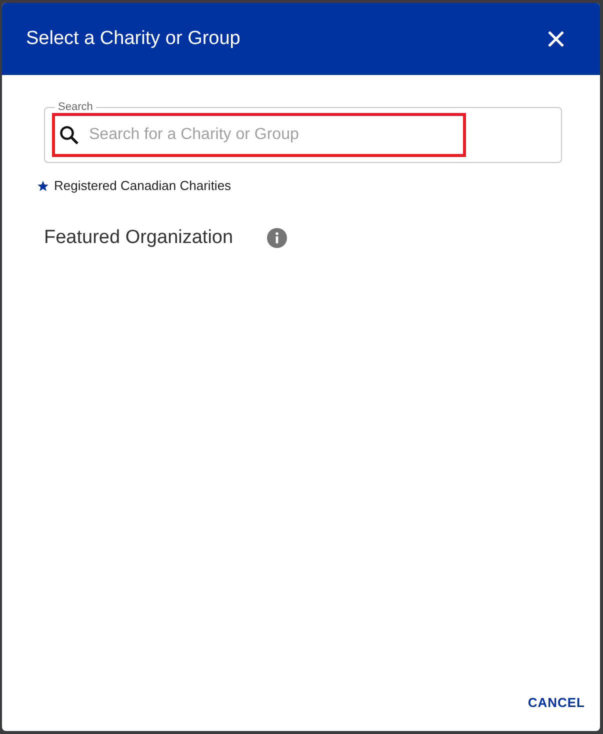  Describe the element at coordinates (69, 135) in the screenshot. I see `search-icon` at that location.